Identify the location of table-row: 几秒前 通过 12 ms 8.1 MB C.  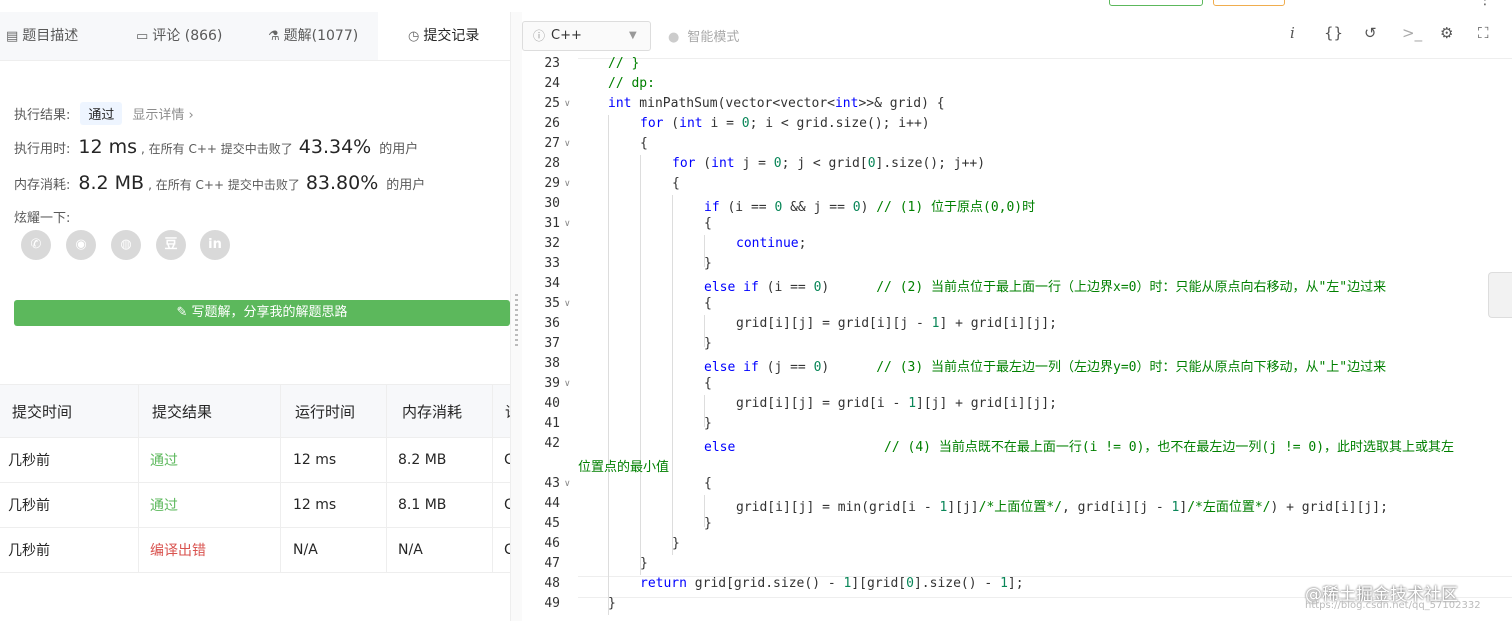
(255, 505).